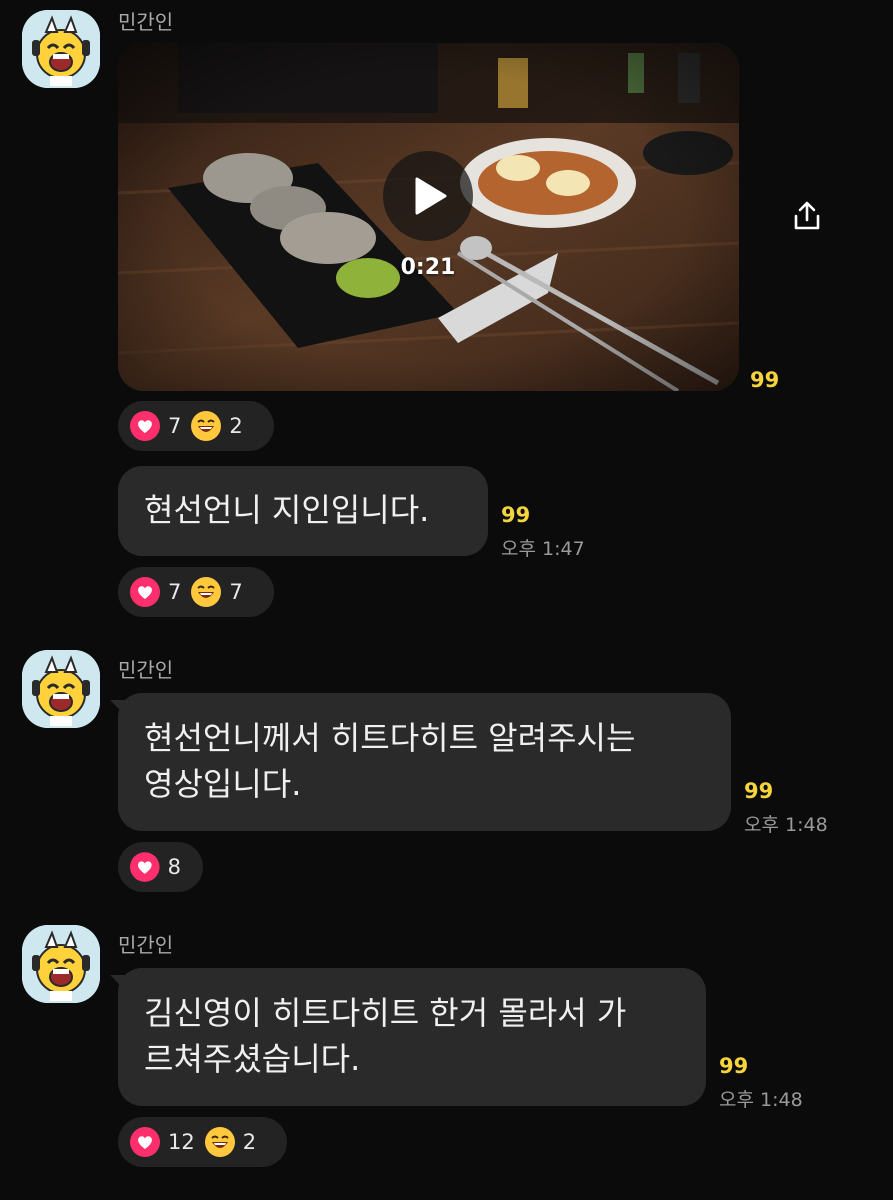 This screenshot has height=1200, width=893. I want to click on message-bubble: 김신영이 히트다히트 한거 몰라서 가 르쳐주셨습니다., so click(412, 1037).